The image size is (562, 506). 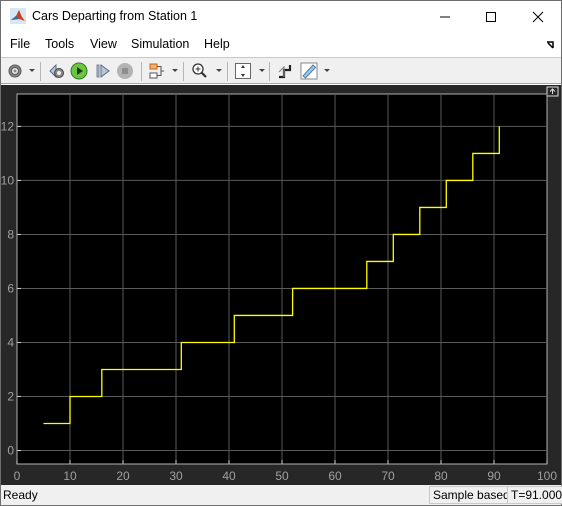 I want to click on maximize-icon, so click(x=491, y=16).